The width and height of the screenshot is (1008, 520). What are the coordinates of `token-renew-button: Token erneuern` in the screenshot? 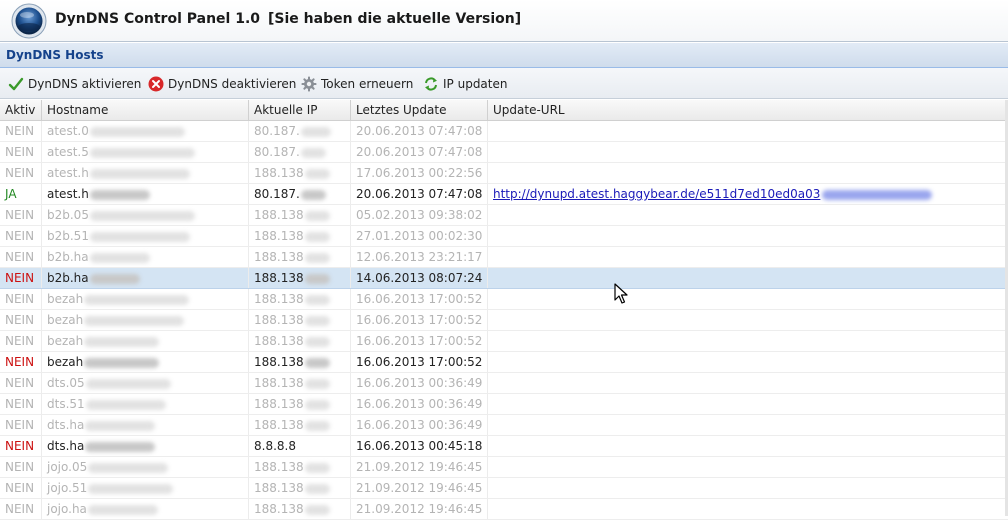 It's located at (357, 84).